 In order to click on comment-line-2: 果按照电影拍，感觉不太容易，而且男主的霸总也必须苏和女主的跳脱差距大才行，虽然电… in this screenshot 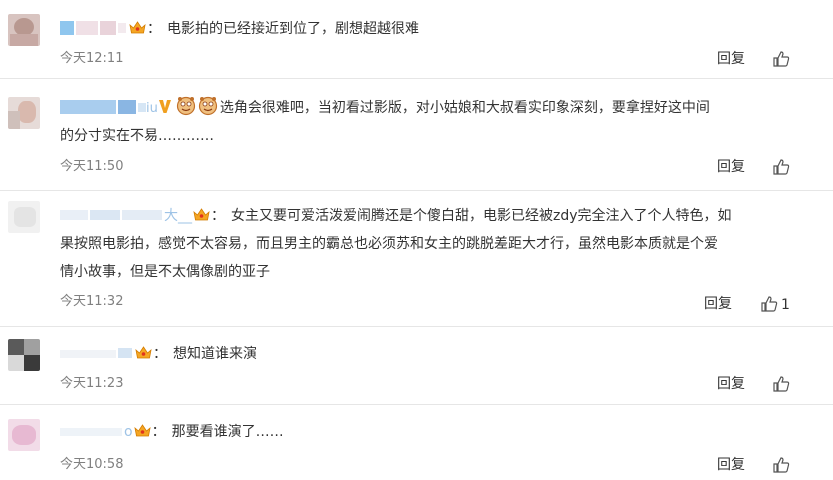, I will do `click(389, 244)`.